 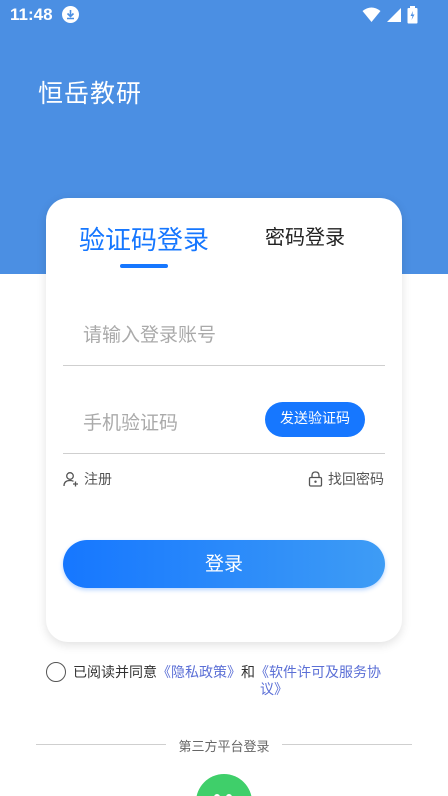 I want to click on lock-icon, so click(x=315, y=479).